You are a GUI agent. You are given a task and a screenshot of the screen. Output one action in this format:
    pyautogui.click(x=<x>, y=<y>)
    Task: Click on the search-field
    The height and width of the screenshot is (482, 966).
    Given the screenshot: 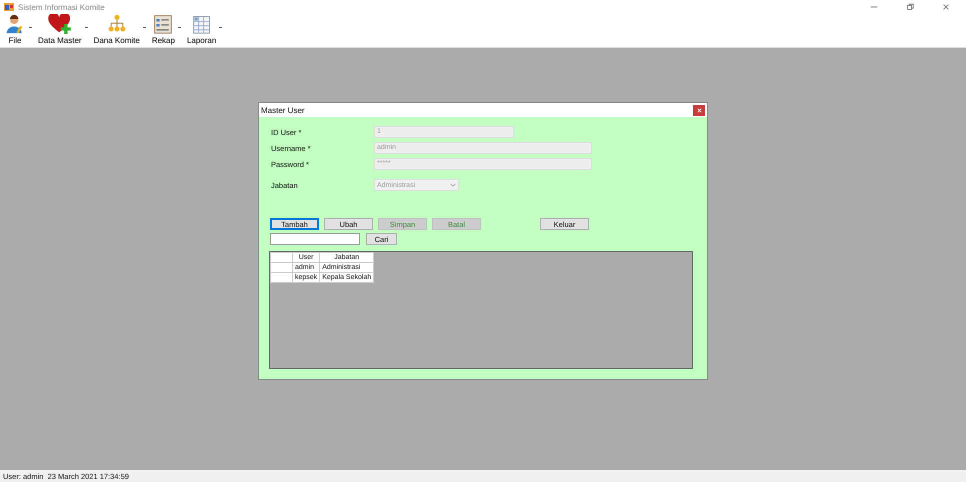 What is the action you would take?
    pyautogui.click(x=315, y=239)
    